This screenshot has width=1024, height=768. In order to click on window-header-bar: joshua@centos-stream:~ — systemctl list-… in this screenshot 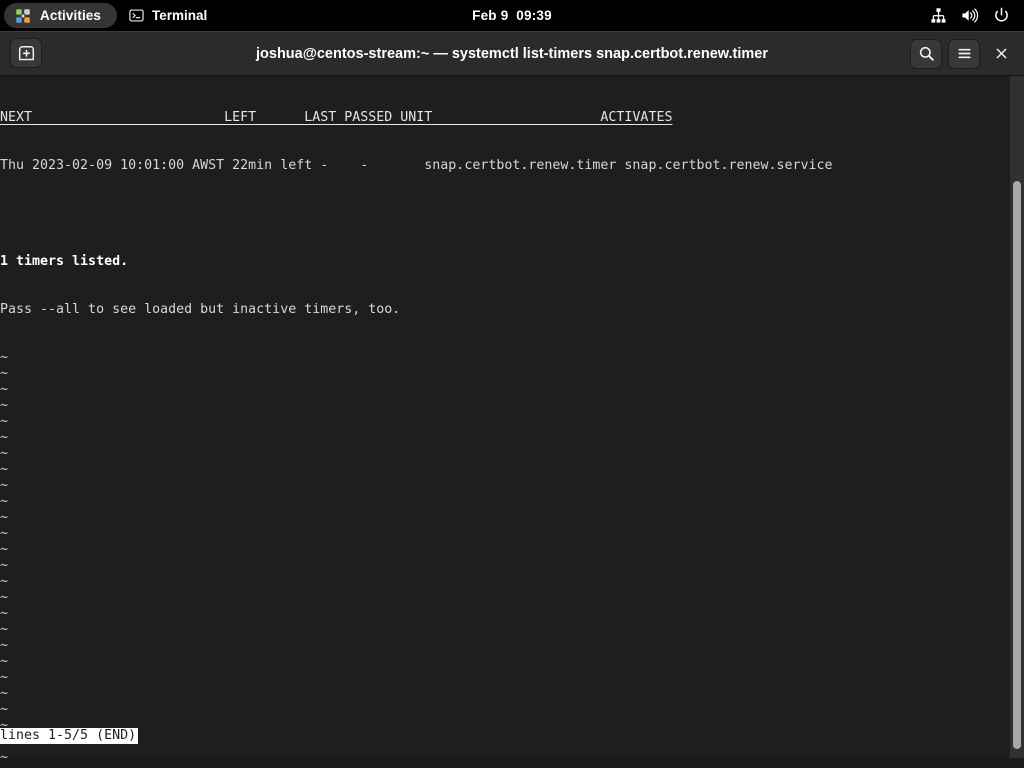, I will do `click(512, 53)`.